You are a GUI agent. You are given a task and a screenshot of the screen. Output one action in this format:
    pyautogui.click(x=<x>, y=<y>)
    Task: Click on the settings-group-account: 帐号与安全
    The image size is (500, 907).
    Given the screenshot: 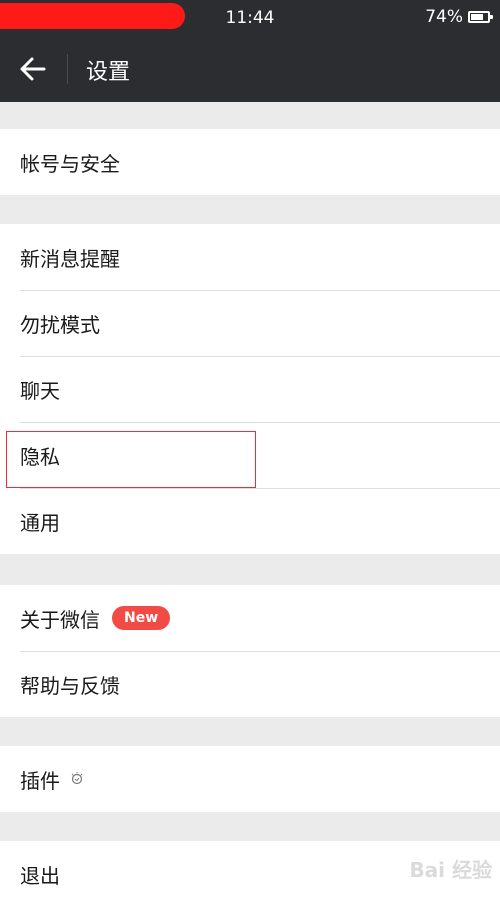 What is the action you would take?
    pyautogui.click(x=250, y=162)
    